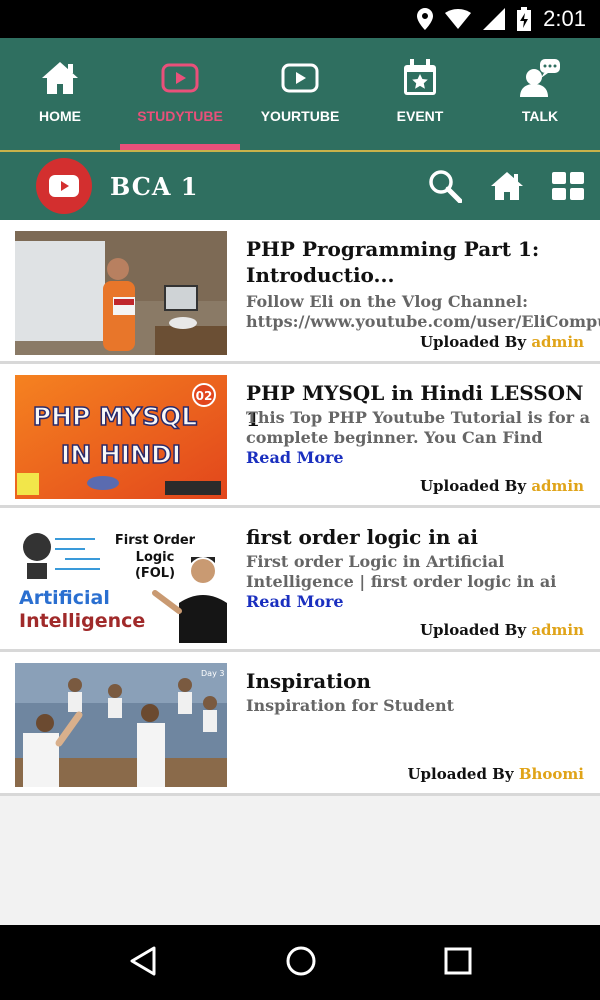 This screenshot has height=1000, width=600. Describe the element at coordinates (300, 19) in the screenshot. I see `status-bar: 2:01` at that location.